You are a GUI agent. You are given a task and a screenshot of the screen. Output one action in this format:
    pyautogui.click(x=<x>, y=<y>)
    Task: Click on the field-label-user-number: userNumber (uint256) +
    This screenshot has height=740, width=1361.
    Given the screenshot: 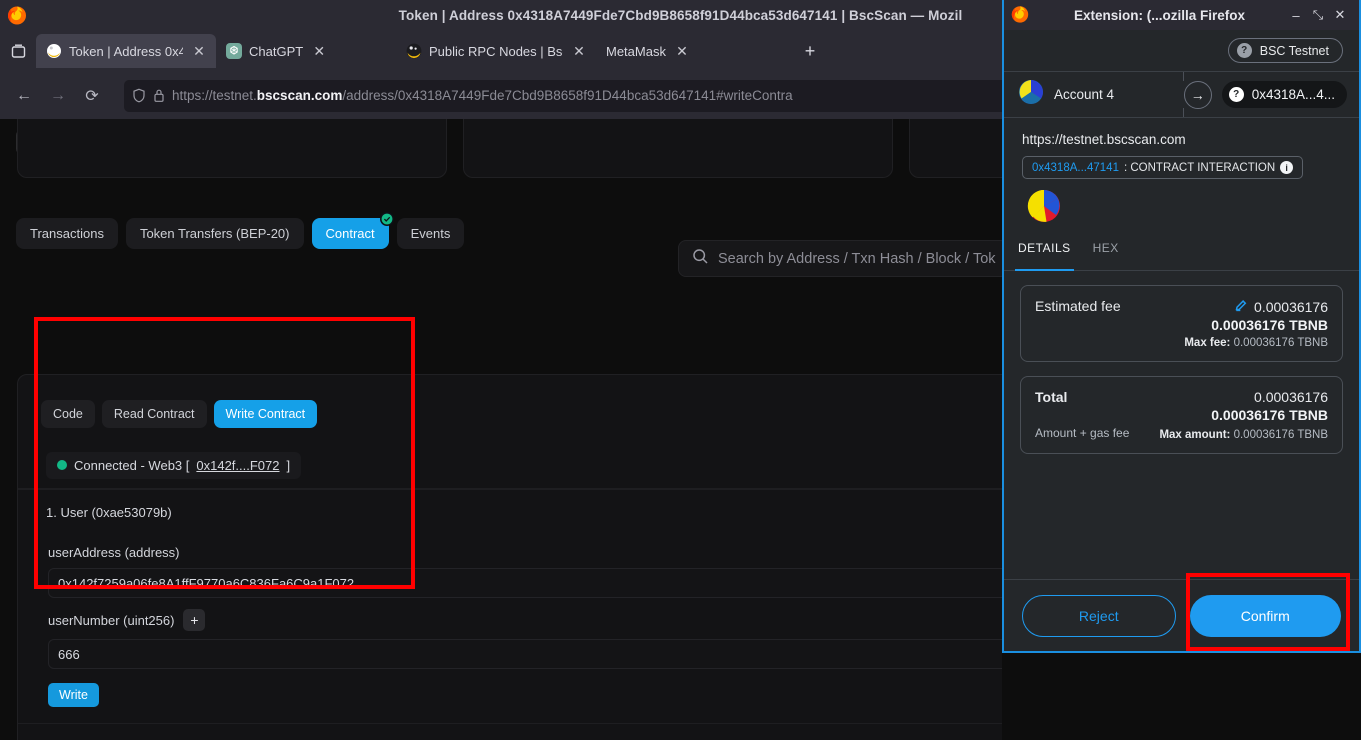 What is the action you would take?
    pyautogui.click(x=525, y=620)
    